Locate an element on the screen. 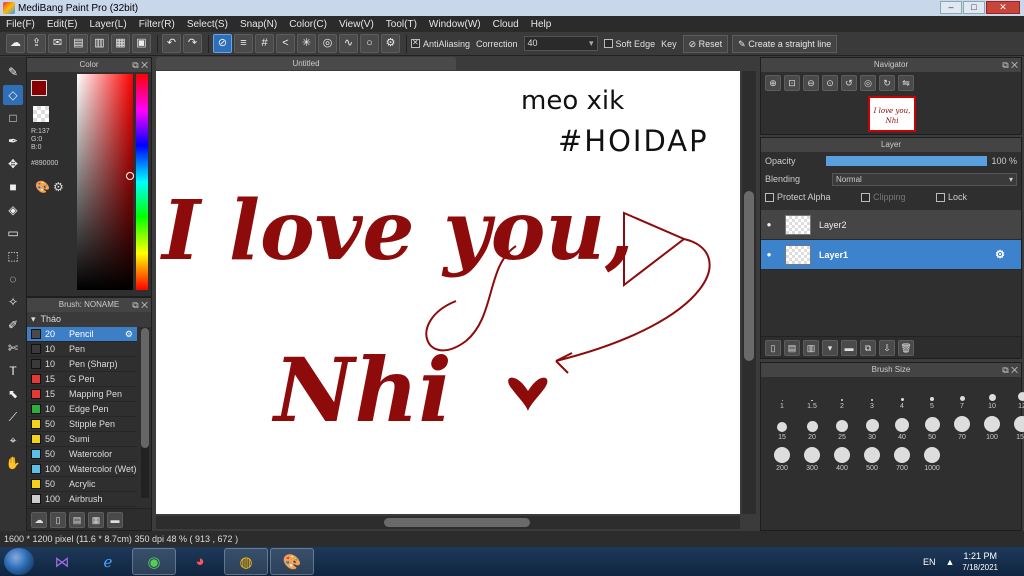 The image size is (1024, 576). brush-size-option: 400 is located at coordinates (842, 458).